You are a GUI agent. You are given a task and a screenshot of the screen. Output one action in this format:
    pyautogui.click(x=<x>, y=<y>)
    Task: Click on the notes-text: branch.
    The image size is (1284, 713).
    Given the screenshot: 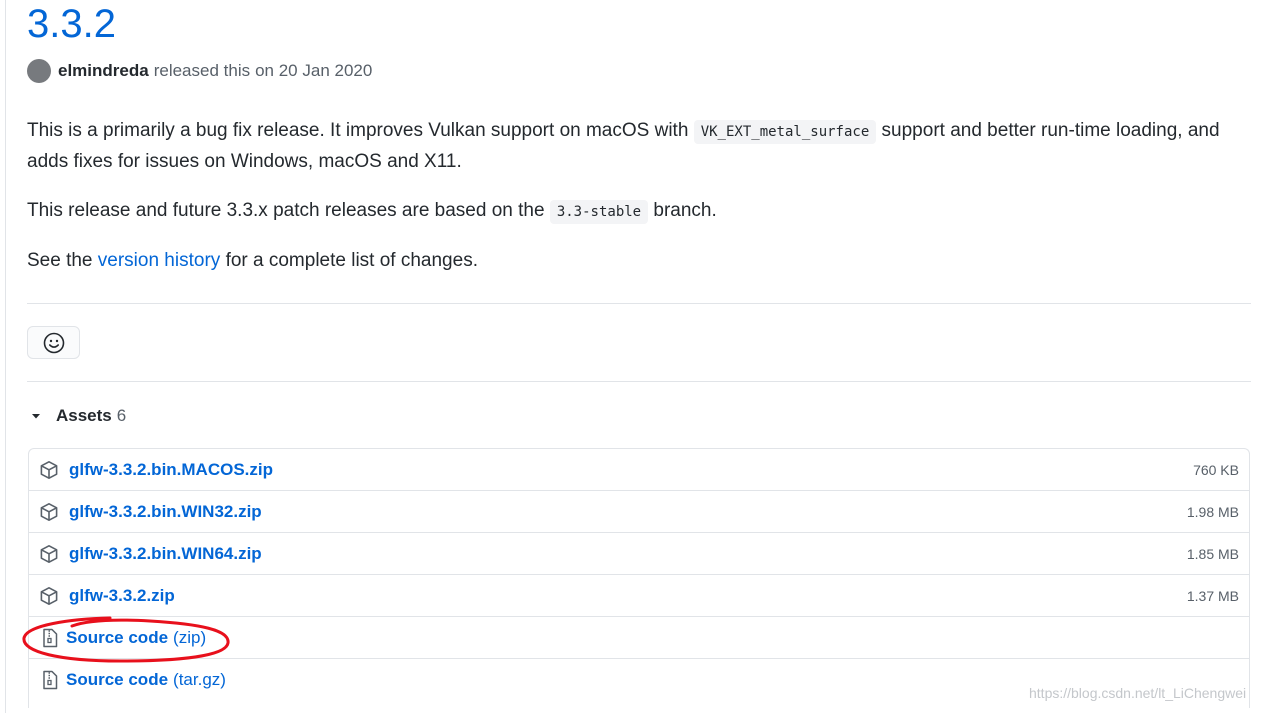 What is the action you would take?
    pyautogui.click(x=685, y=210)
    